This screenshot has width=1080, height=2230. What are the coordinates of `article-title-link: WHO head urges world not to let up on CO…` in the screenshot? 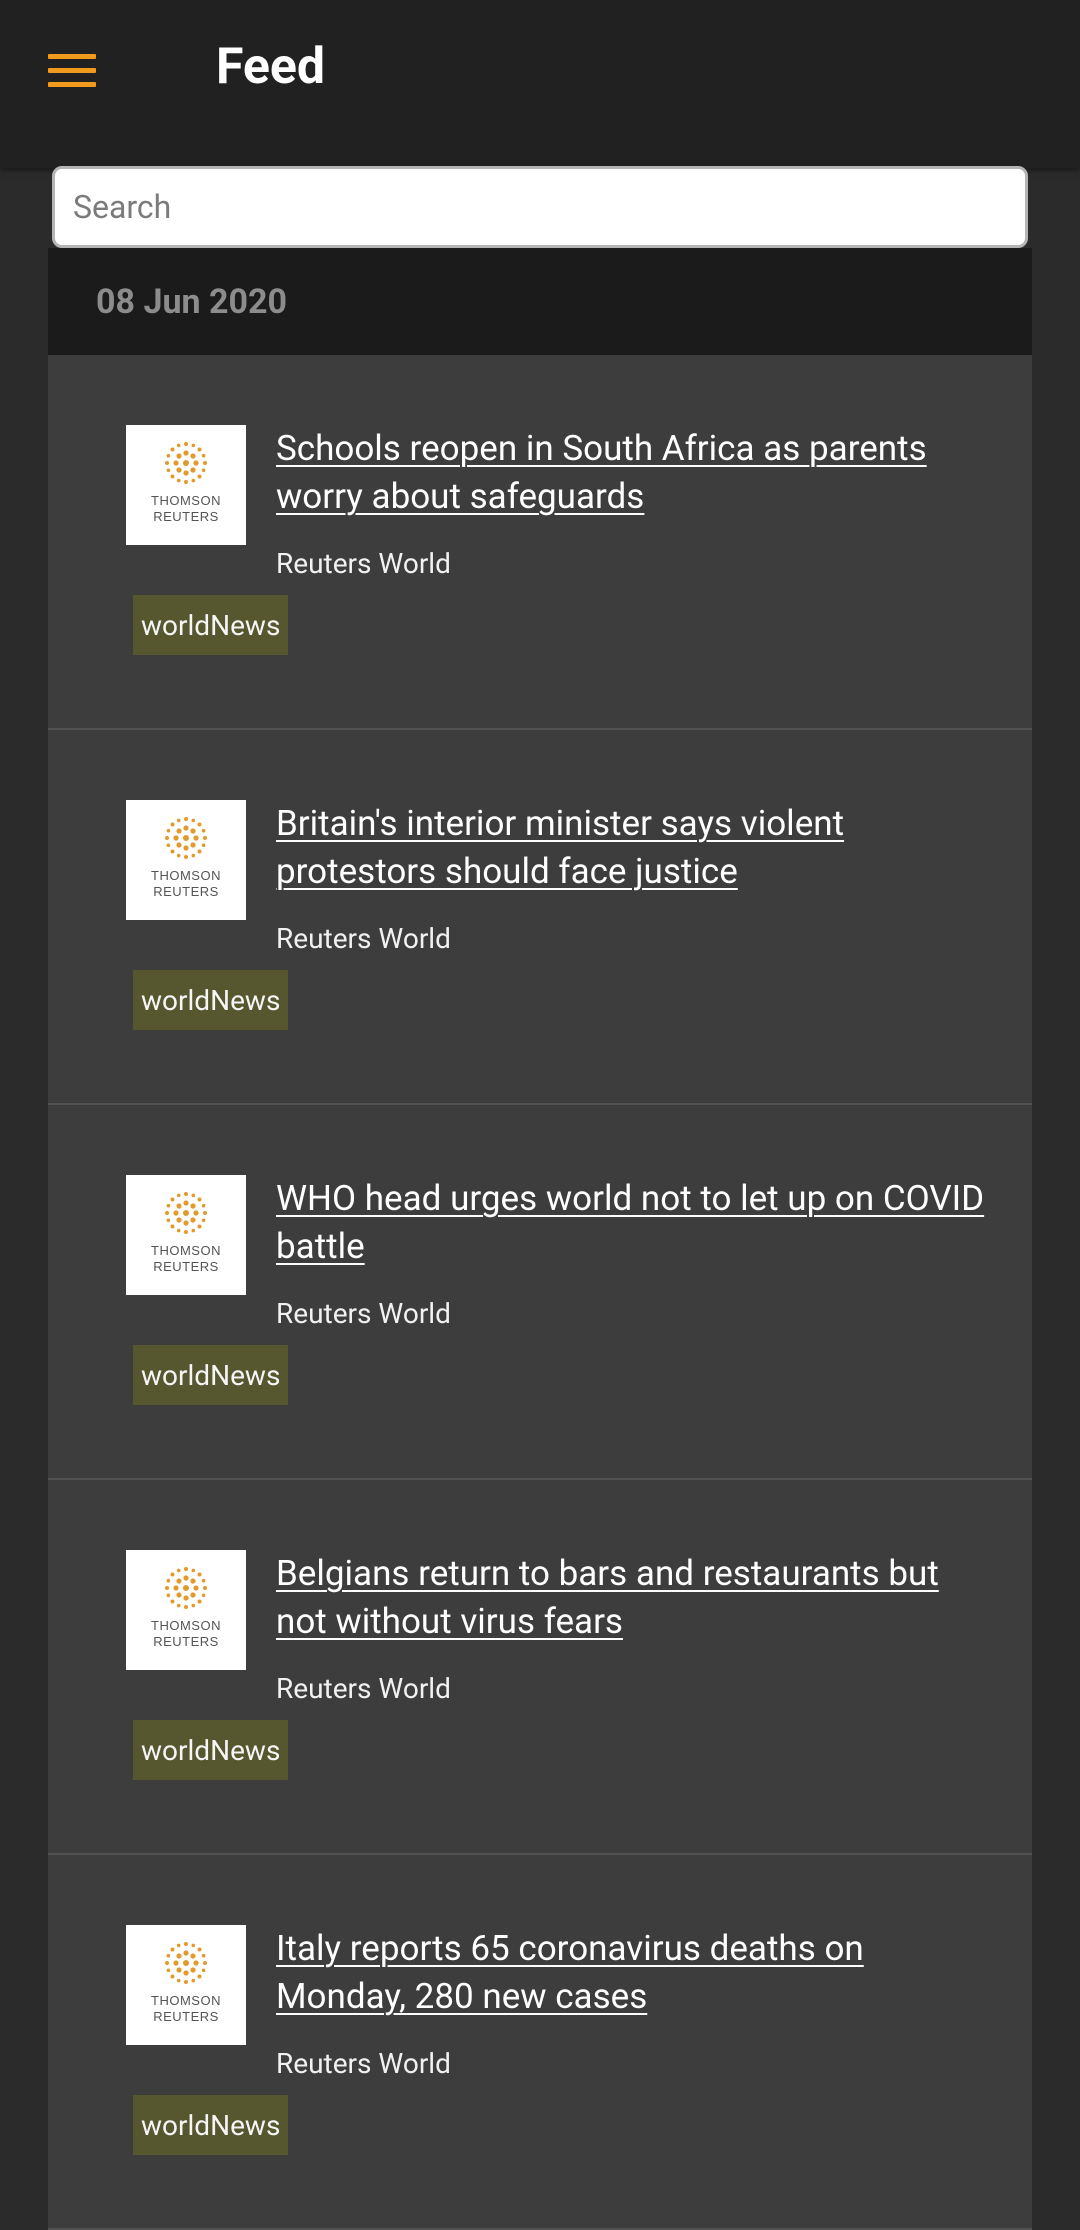 It's located at (636, 1223).